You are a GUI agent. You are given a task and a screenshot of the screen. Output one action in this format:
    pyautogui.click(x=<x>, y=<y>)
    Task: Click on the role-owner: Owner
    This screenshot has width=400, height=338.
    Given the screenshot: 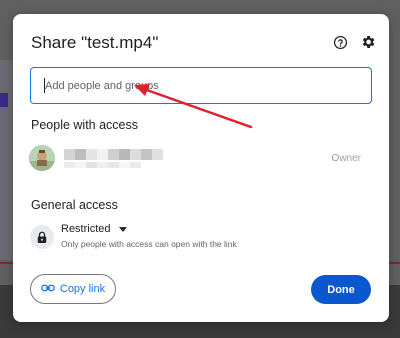 What is the action you would take?
    pyautogui.click(x=346, y=158)
    